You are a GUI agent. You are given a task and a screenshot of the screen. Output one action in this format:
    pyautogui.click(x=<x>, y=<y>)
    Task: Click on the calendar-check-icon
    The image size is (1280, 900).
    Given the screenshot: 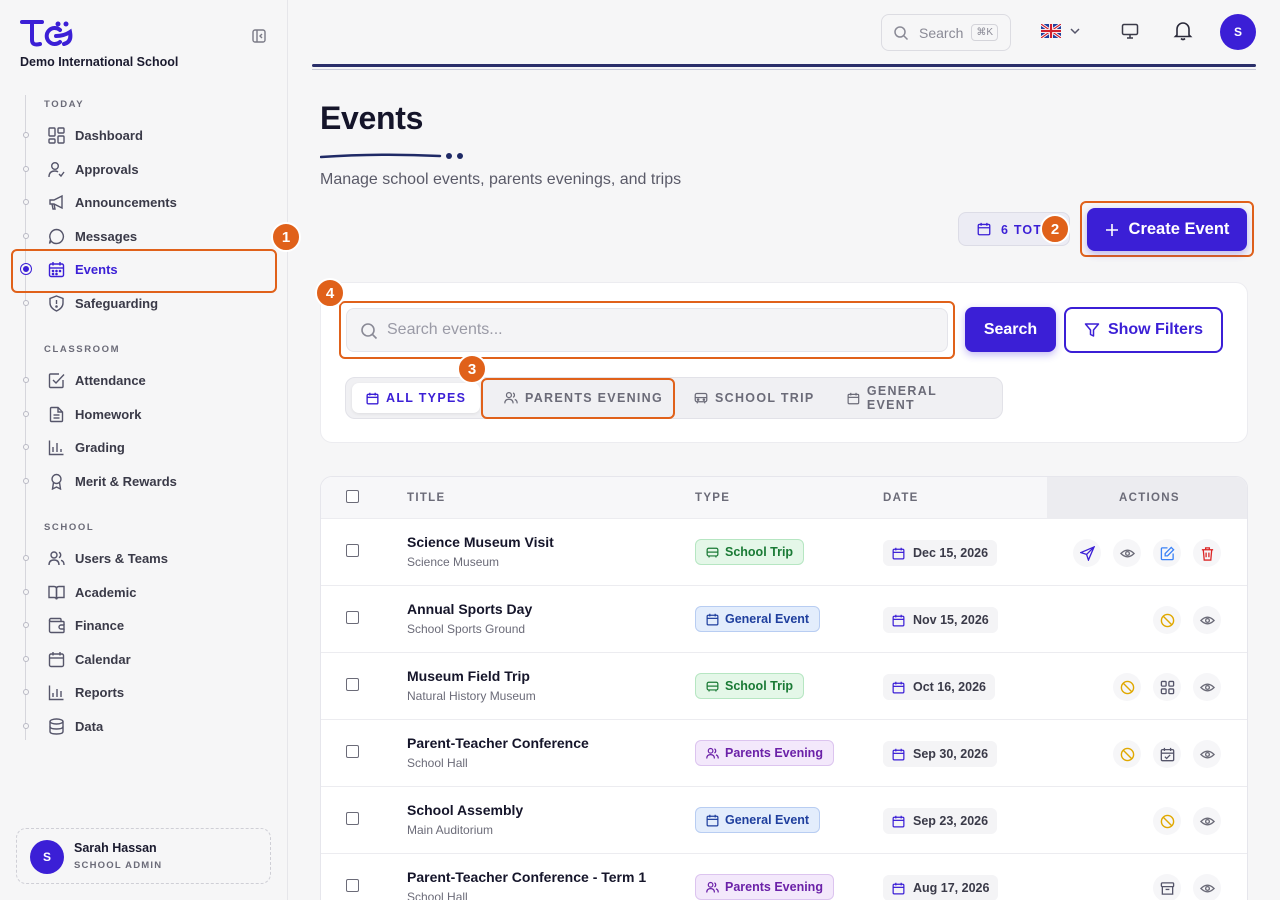 What is the action you would take?
    pyautogui.click(x=1167, y=754)
    